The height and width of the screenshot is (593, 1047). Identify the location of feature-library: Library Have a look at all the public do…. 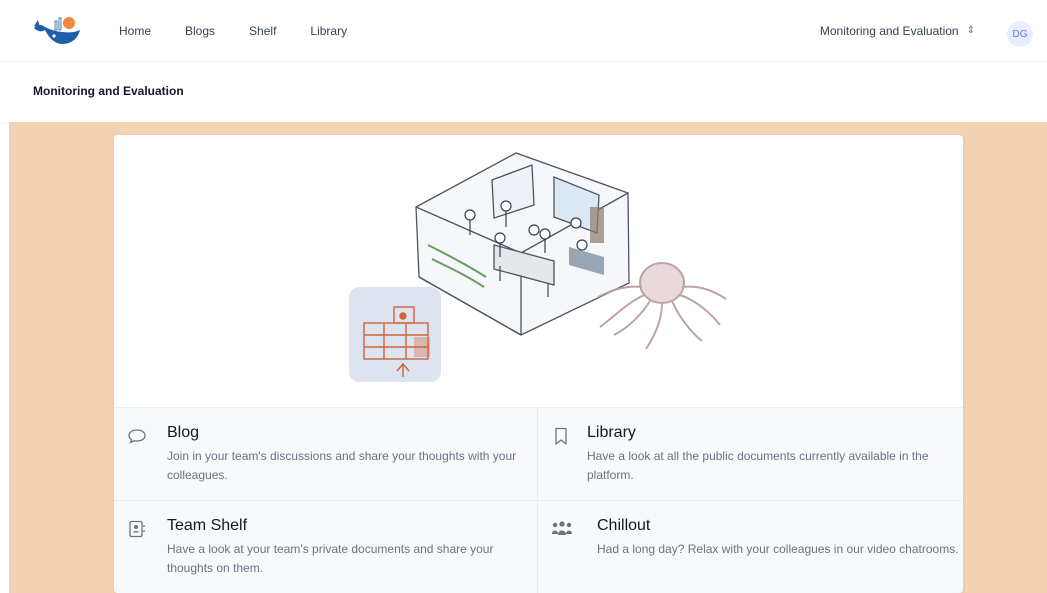
(750, 454).